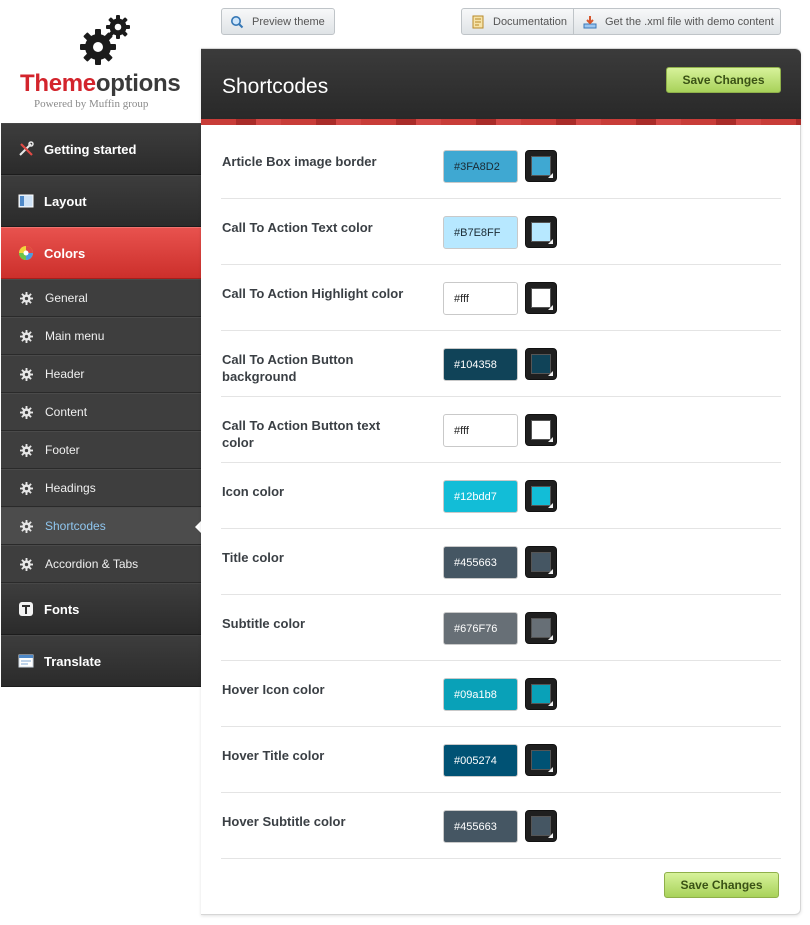 Image resolution: width=810 pixels, height=925 pixels. What do you see at coordinates (480, 496) in the screenshot?
I see `color-hex-input: #12bdd7` at bounding box center [480, 496].